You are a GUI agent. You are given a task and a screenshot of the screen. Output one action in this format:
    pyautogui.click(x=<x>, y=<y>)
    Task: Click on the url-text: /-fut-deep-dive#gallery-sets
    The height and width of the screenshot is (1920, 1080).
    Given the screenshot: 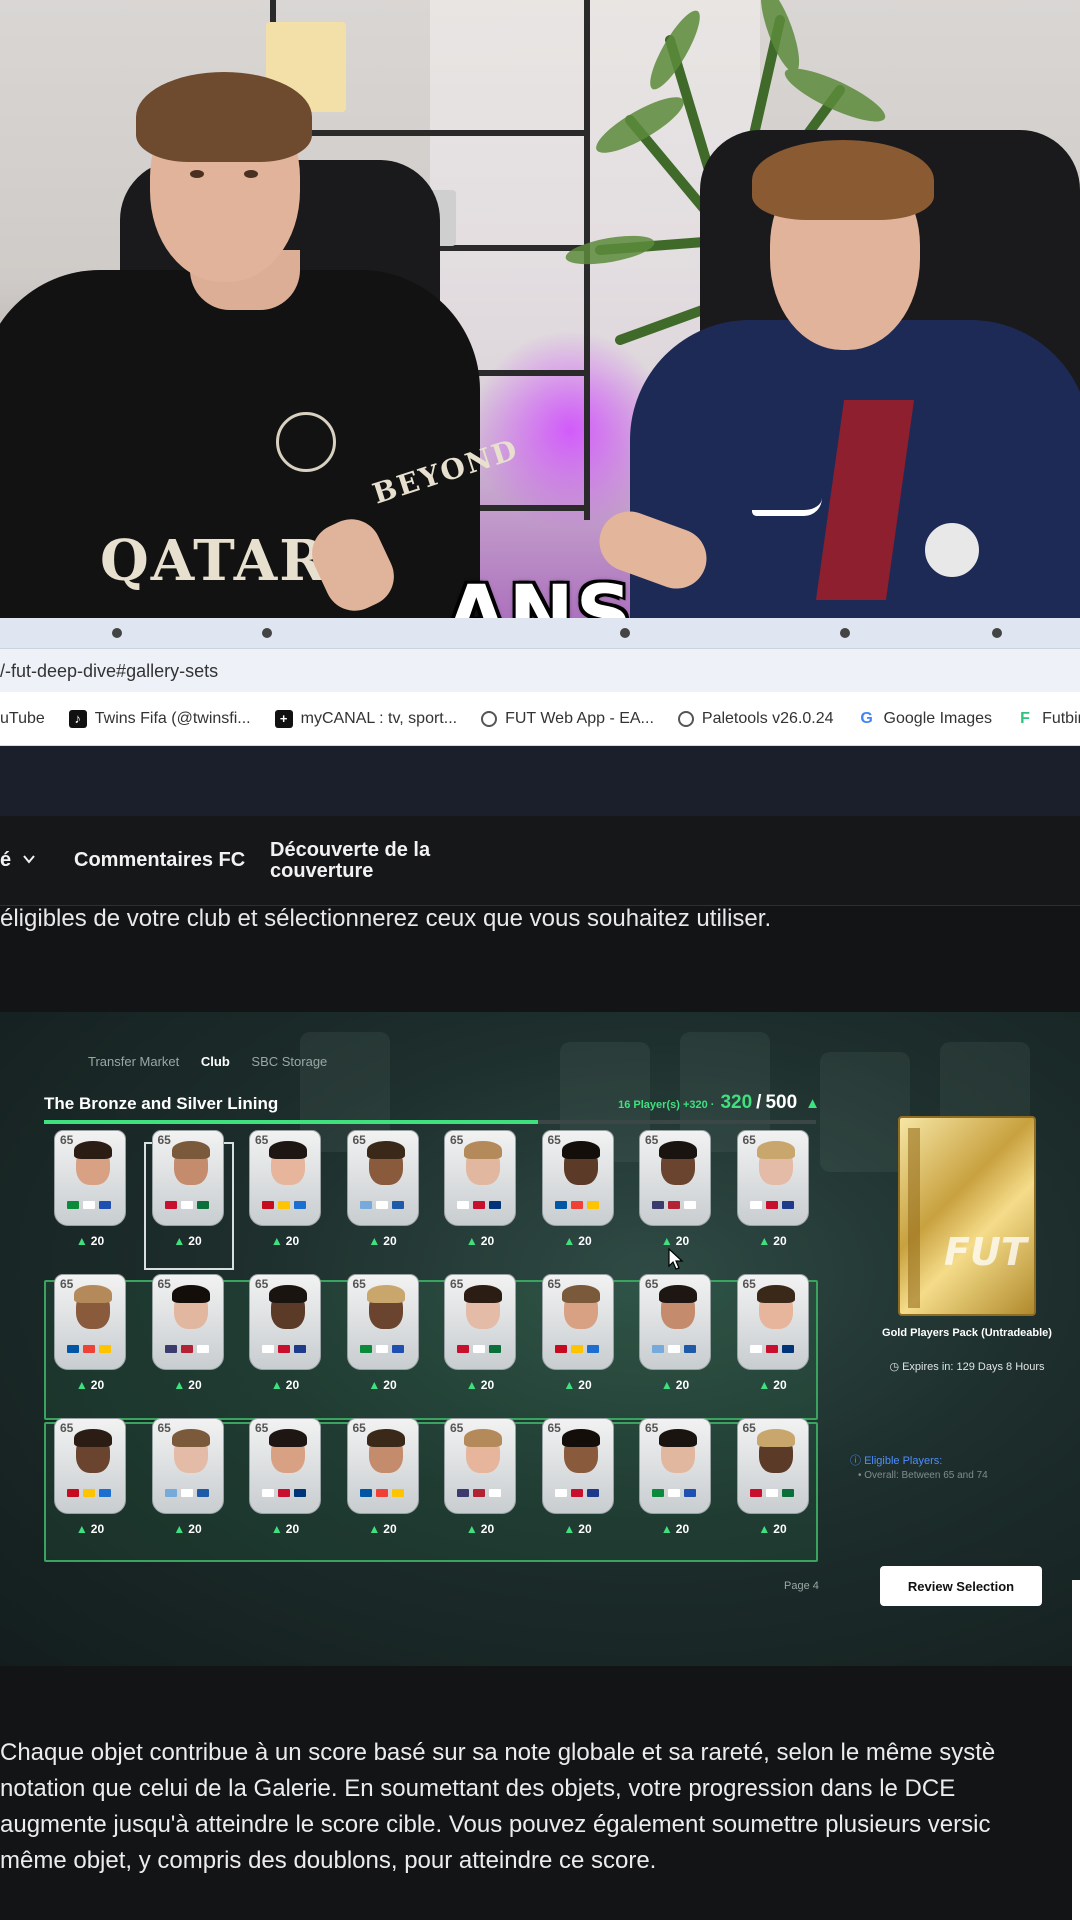 What is the action you would take?
    pyautogui.click(x=109, y=671)
    